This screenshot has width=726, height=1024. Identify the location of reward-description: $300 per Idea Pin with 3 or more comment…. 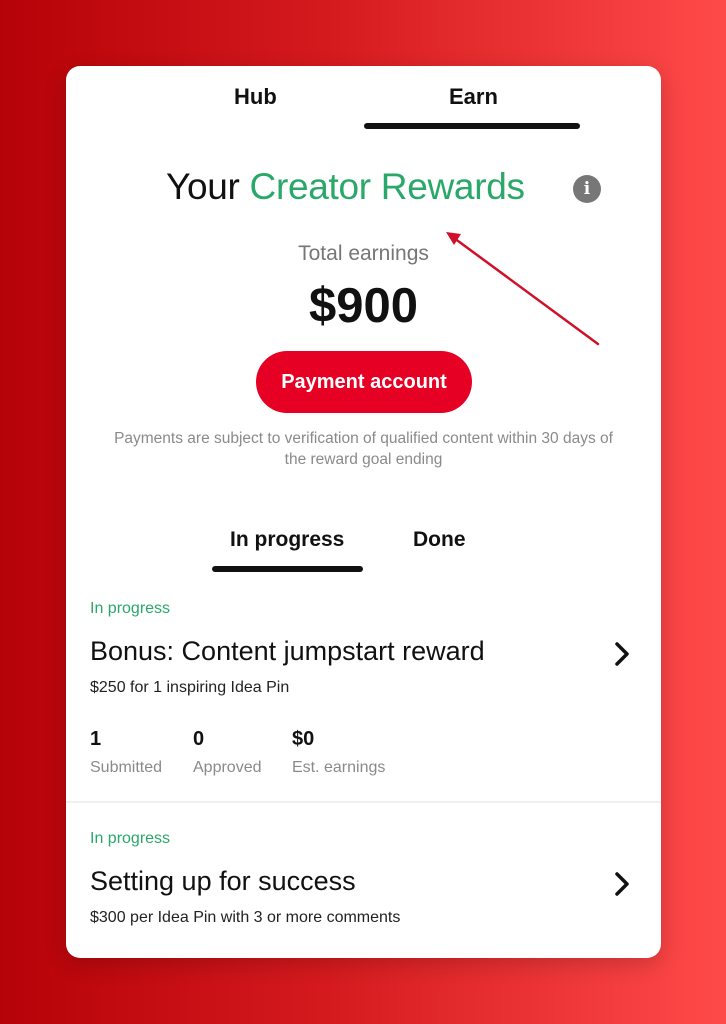
(245, 917).